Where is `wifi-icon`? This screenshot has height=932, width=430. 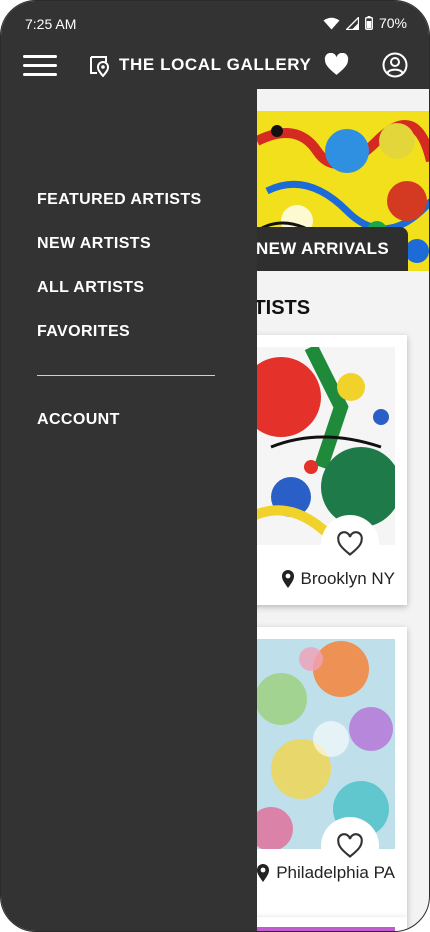
wifi-icon is located at coordinates (331, 23).